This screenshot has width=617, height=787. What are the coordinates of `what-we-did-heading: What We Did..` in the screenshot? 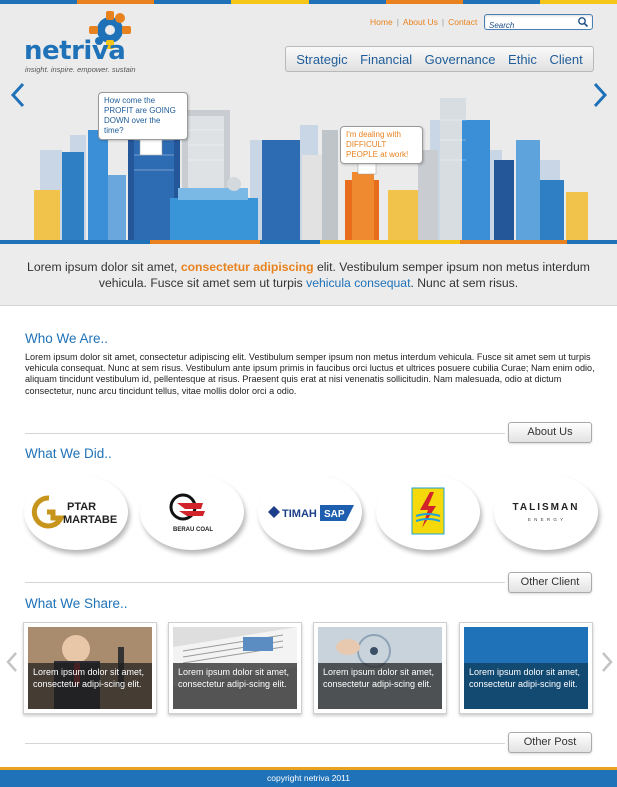 It's located at (68, 453).